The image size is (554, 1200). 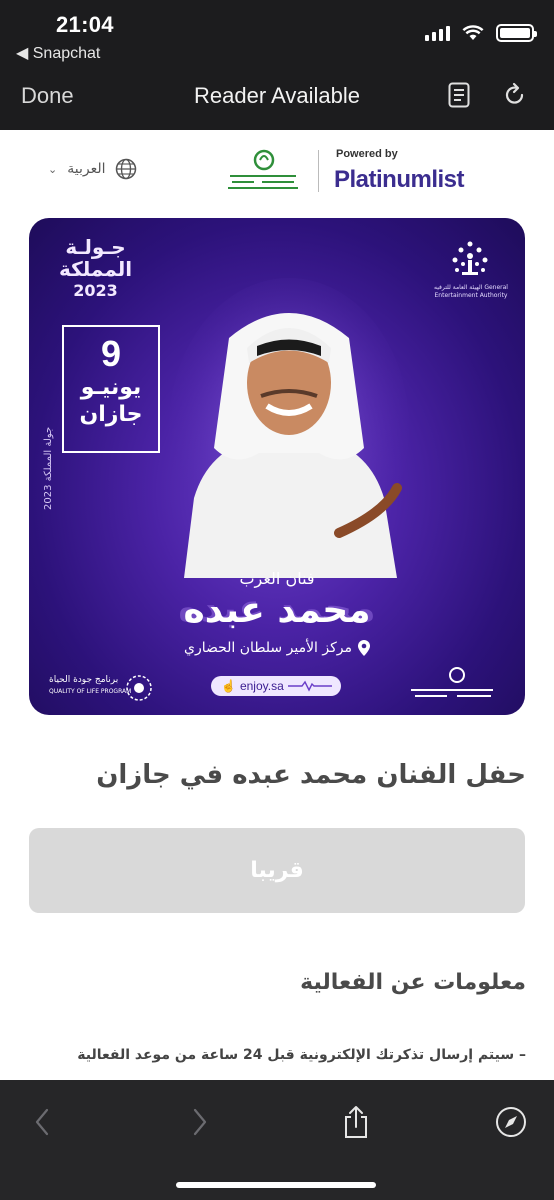 I want to click on chevron-left-icon, so click(x=42, y=1122).